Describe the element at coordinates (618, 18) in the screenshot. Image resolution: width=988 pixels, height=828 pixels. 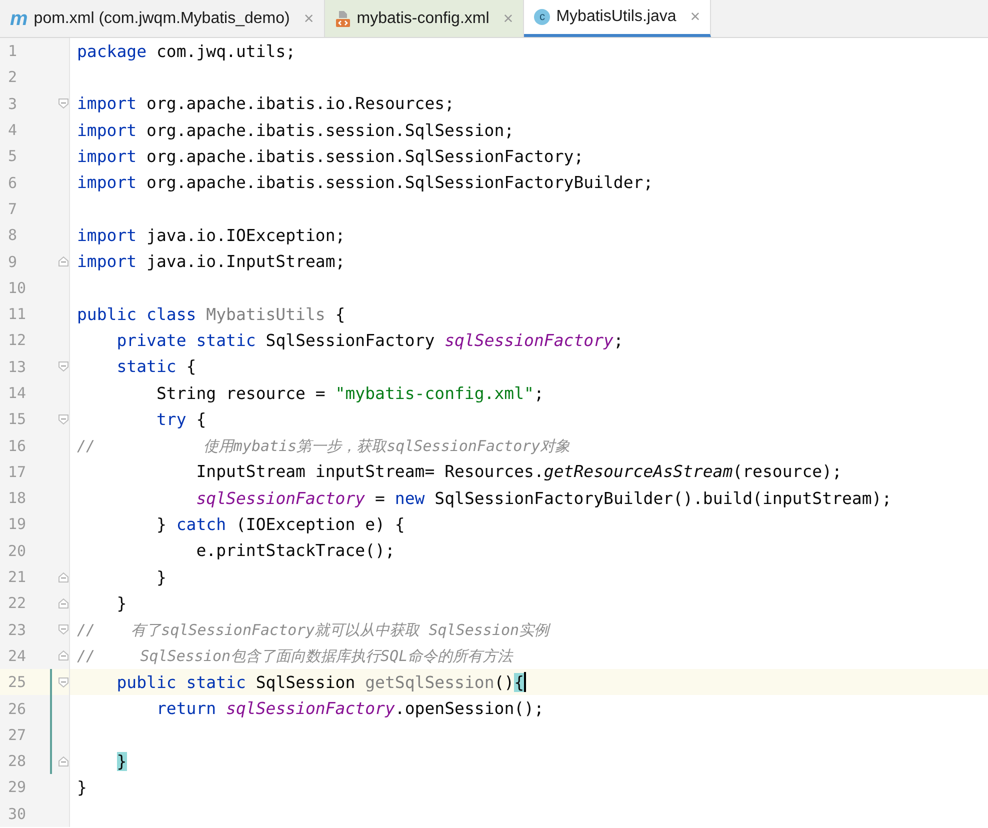
I see `editor-tab: c MybatisUtils.java ×` at that location.